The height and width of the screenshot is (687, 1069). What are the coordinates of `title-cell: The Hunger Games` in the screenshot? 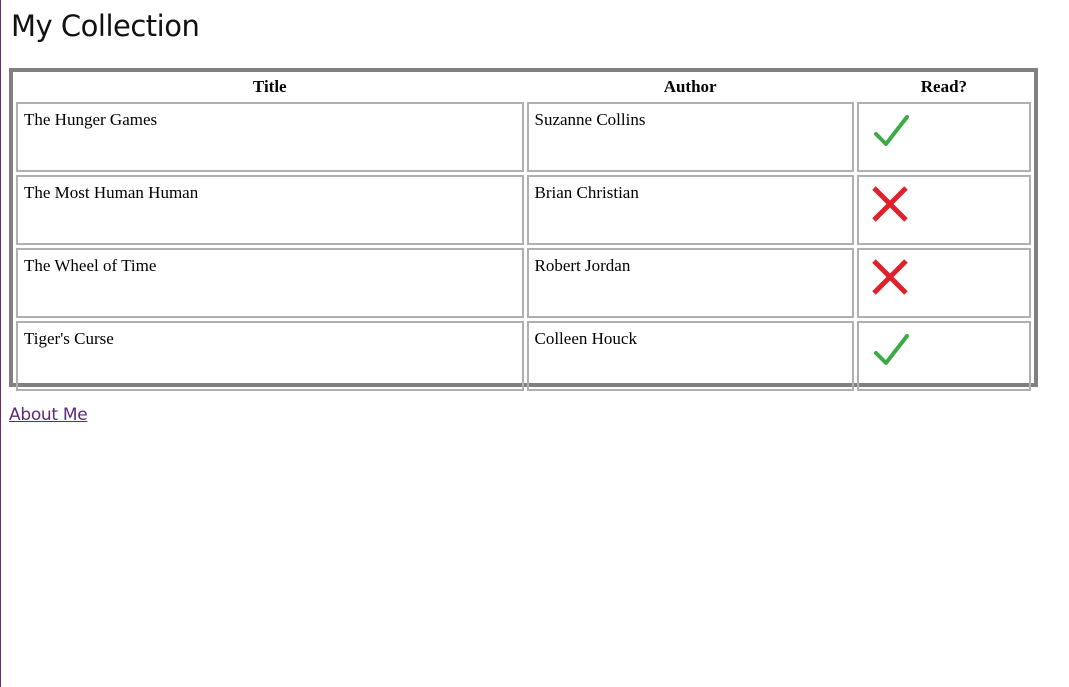 It's located at (270, 137).